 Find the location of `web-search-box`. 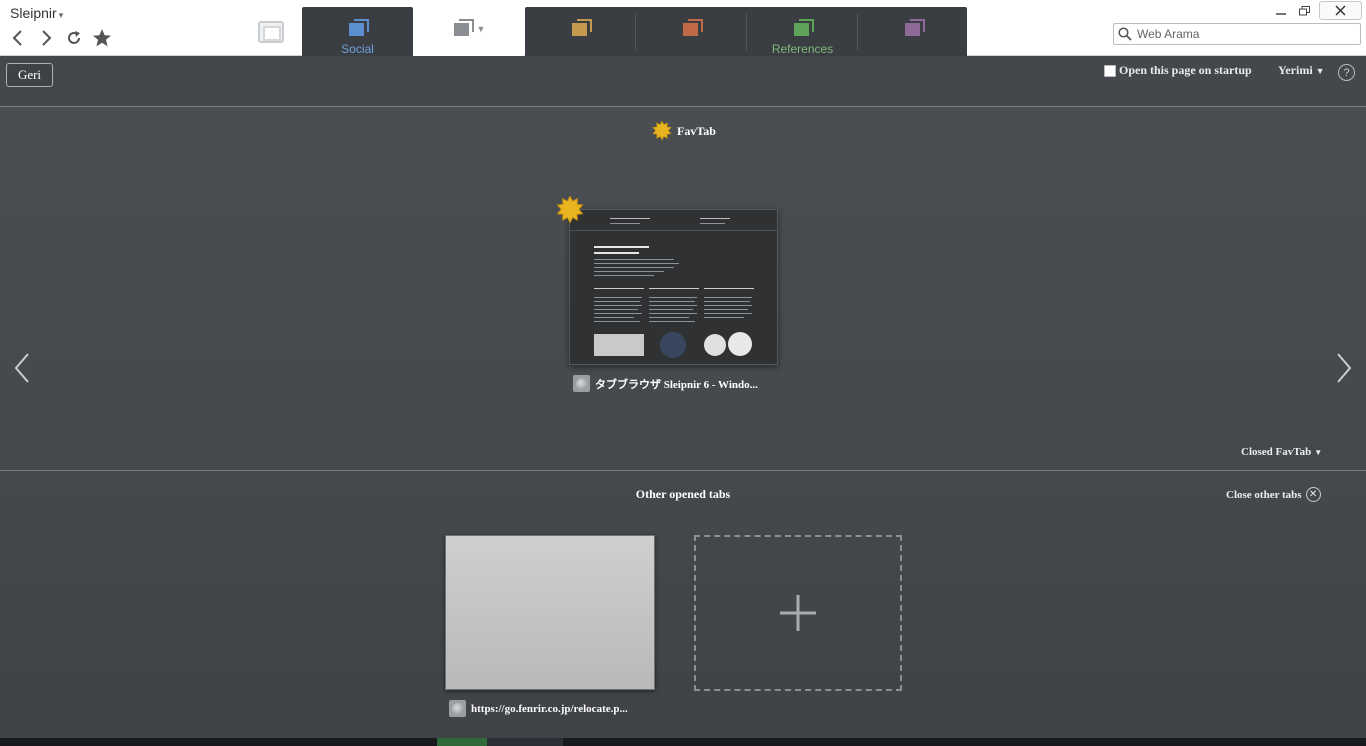

web-search-box is located at coordinates (1237, 34).